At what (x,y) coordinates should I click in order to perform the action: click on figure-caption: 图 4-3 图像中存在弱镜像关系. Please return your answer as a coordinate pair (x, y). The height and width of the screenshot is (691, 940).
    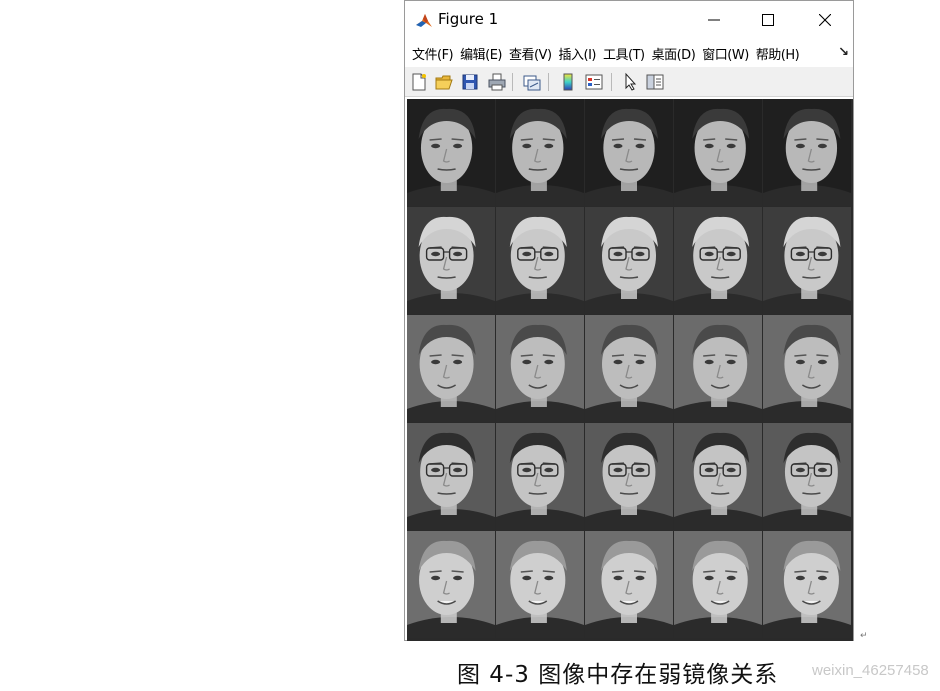
    Looking at the image, I should click on (618, 675).